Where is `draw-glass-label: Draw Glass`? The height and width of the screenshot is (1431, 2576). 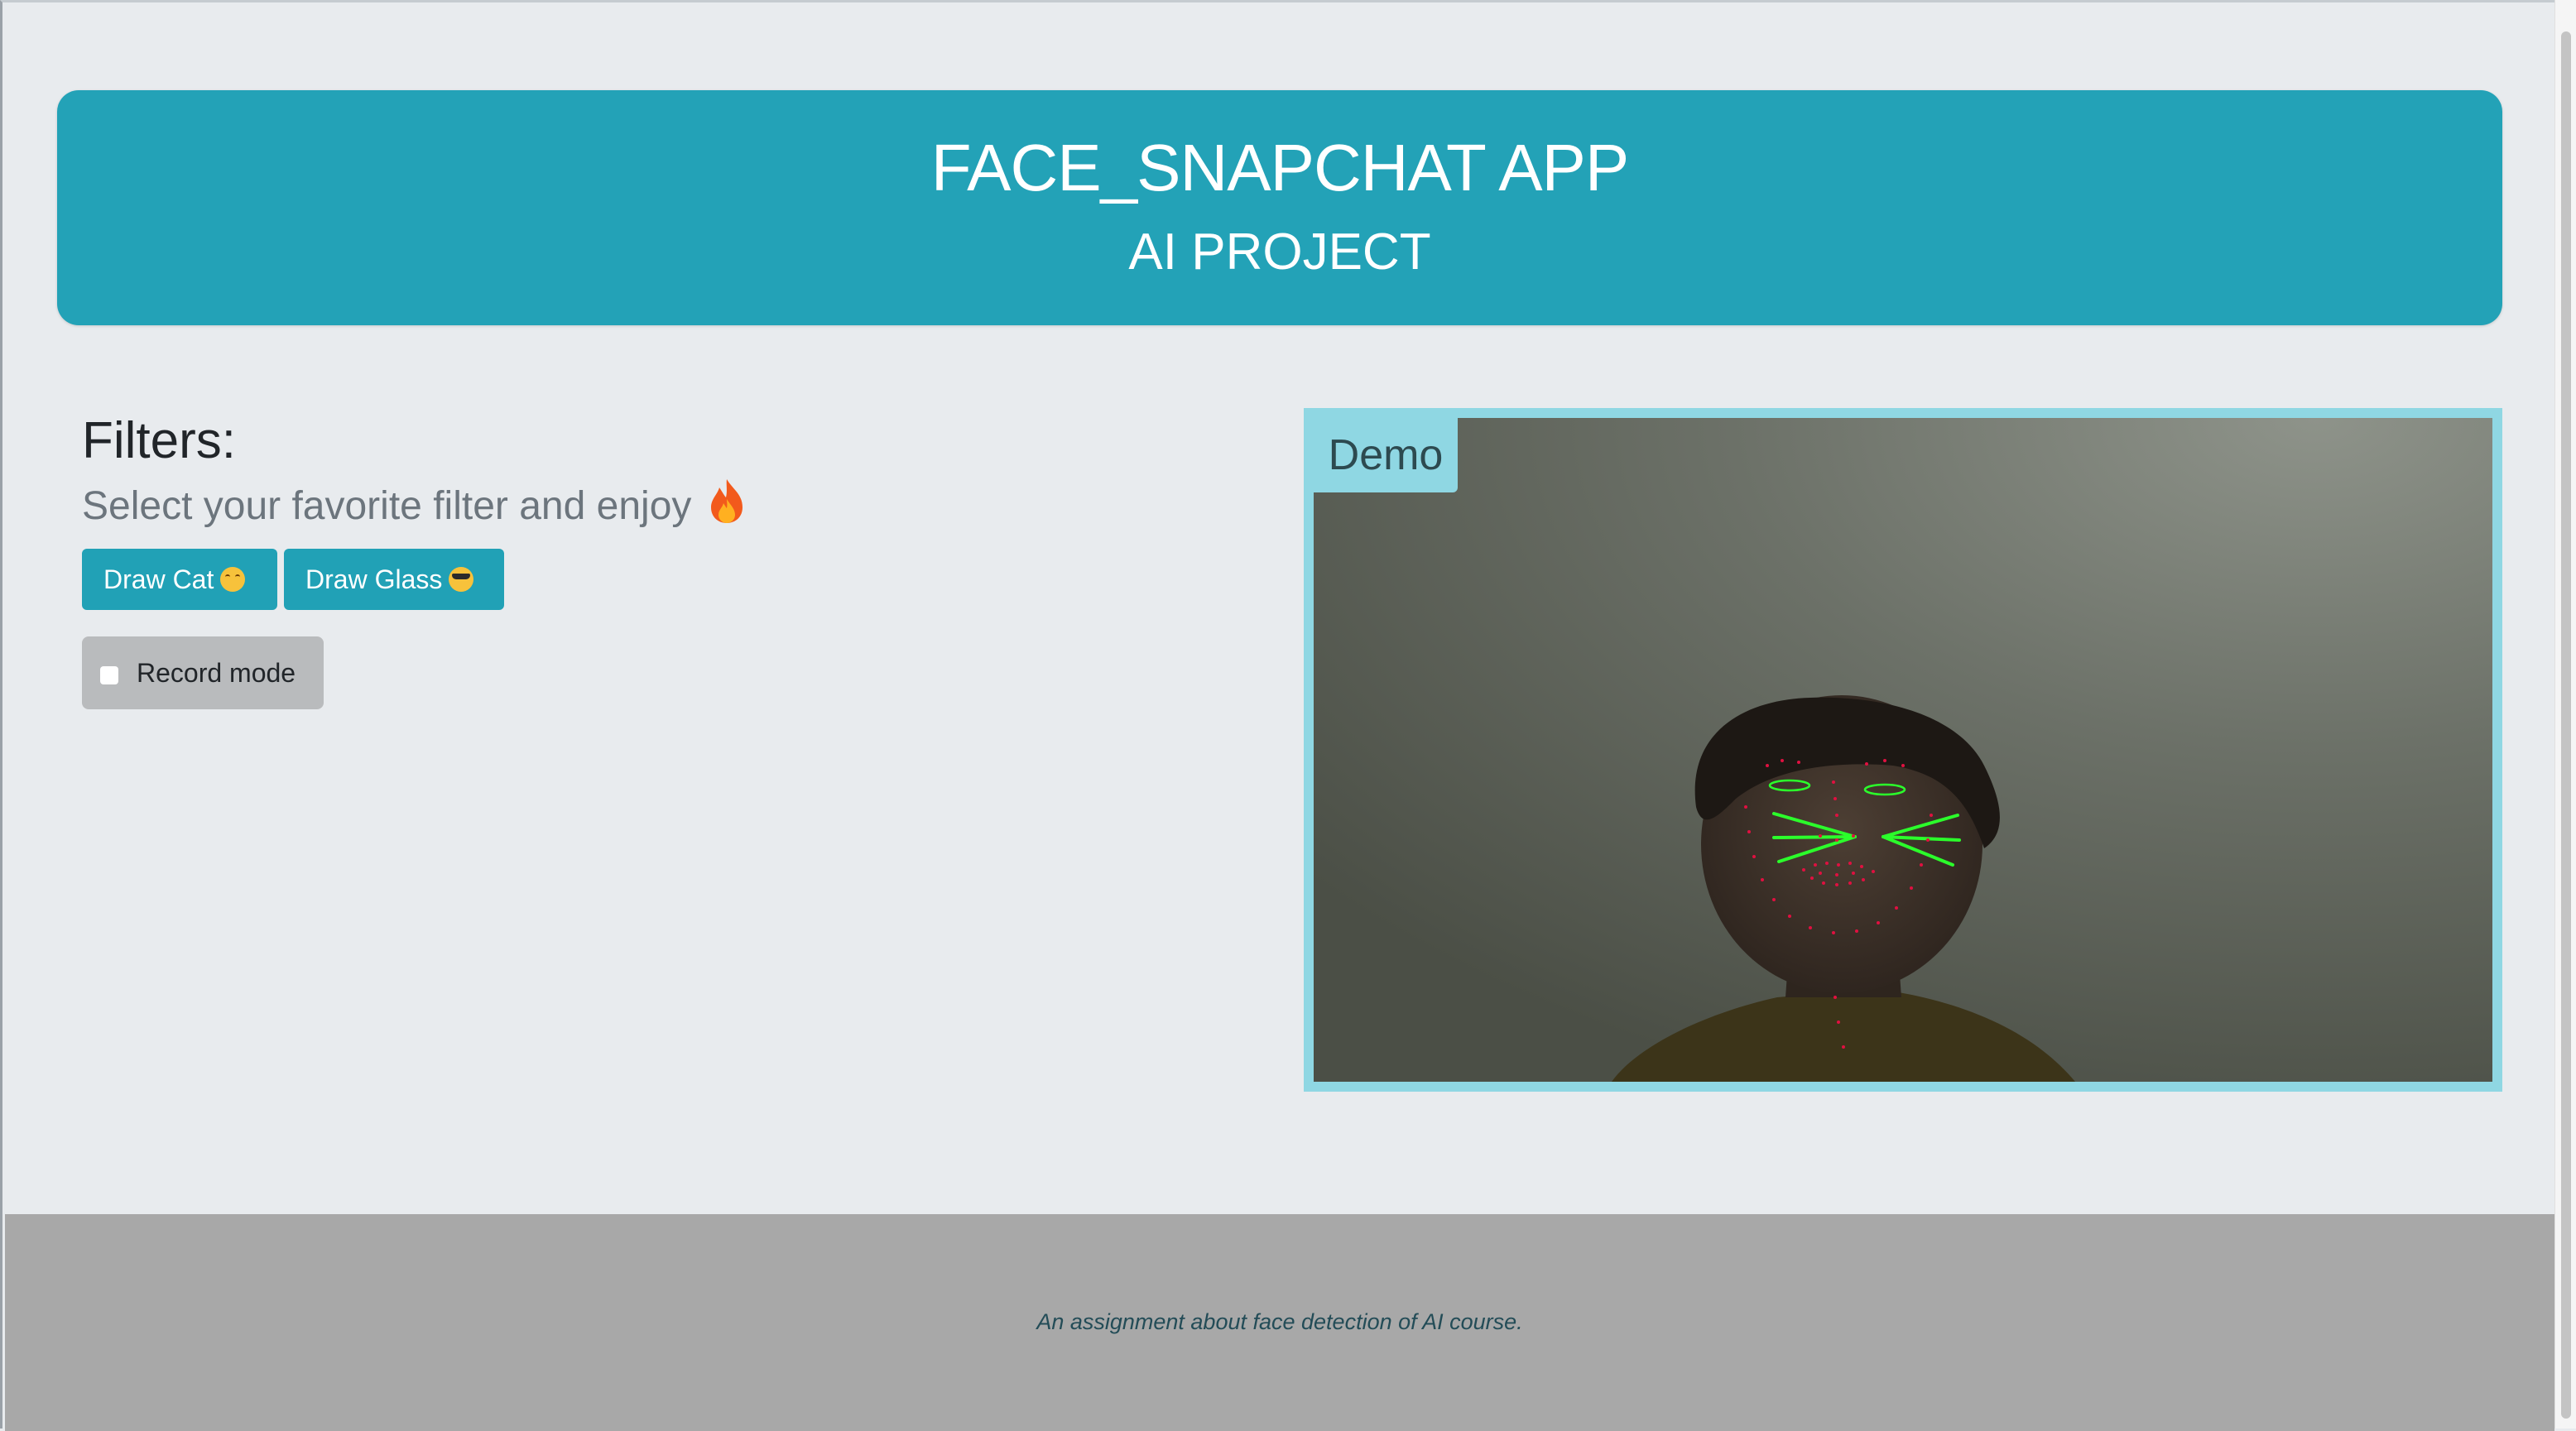 draw-glass-label: Draw Glass is located at coordinates (374, 579).